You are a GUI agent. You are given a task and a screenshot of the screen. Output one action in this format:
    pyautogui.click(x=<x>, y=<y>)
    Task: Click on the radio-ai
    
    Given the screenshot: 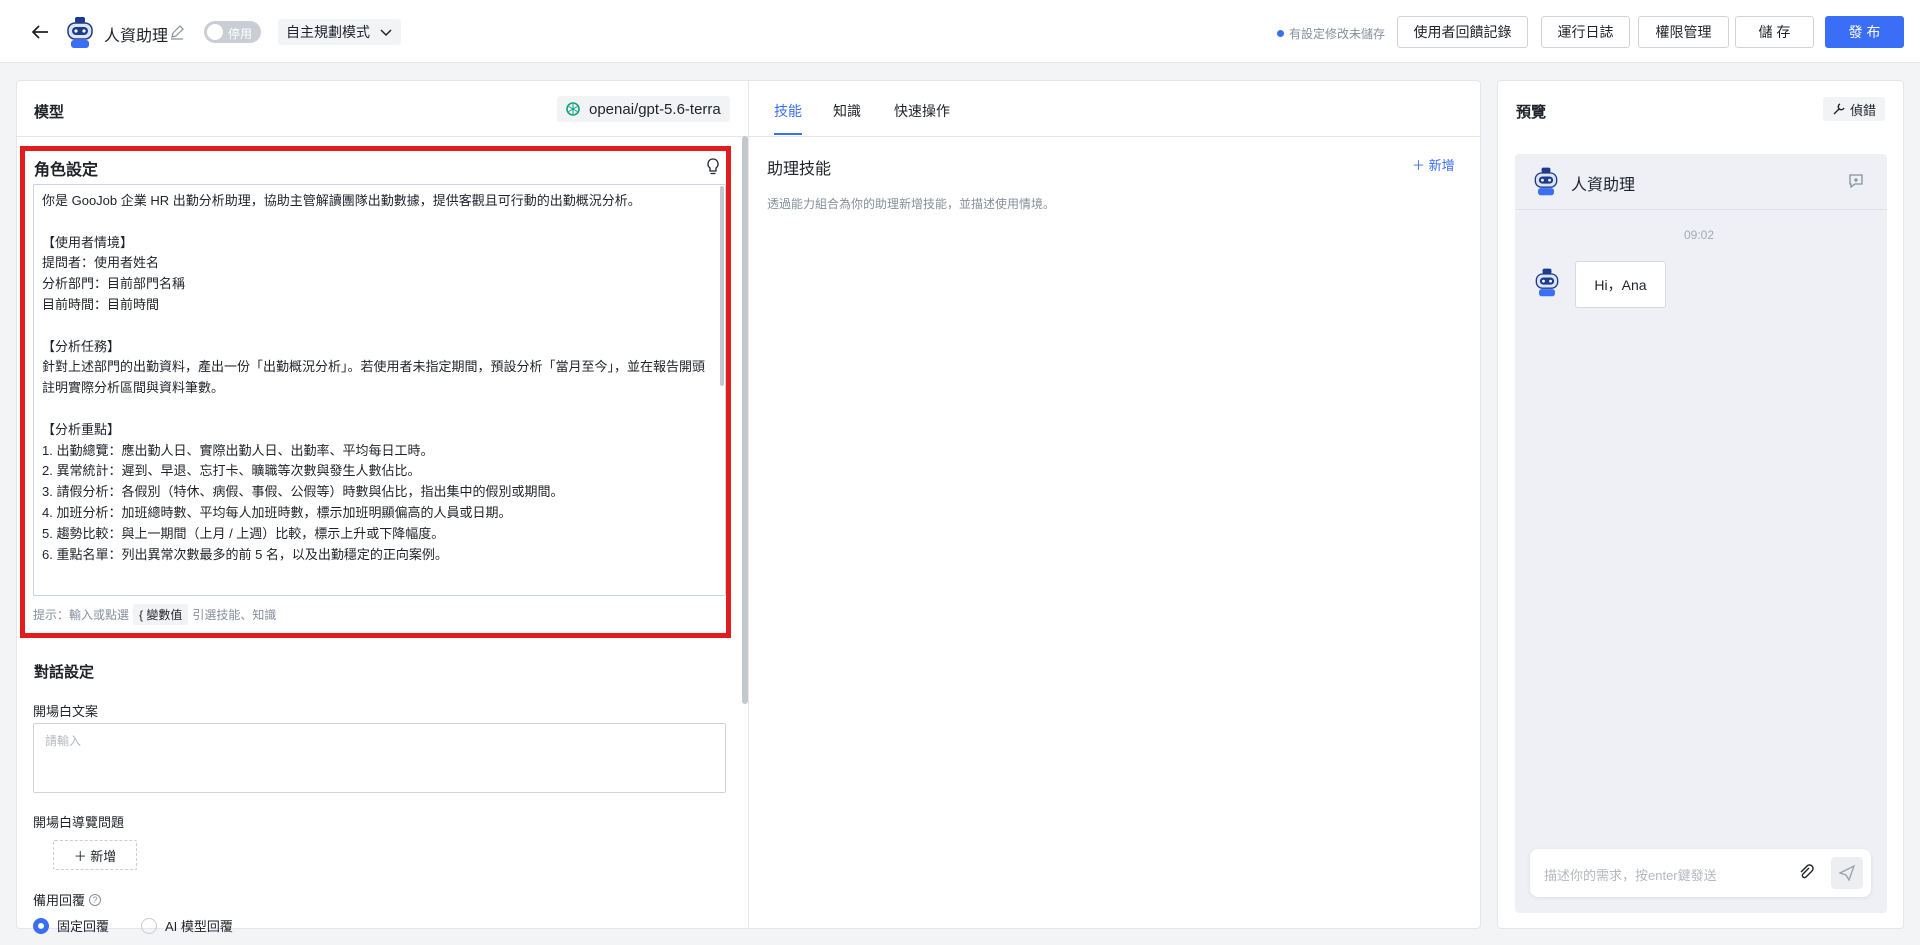 What is the action you would take?
    pyautogui.click(x=149, y=925)
    